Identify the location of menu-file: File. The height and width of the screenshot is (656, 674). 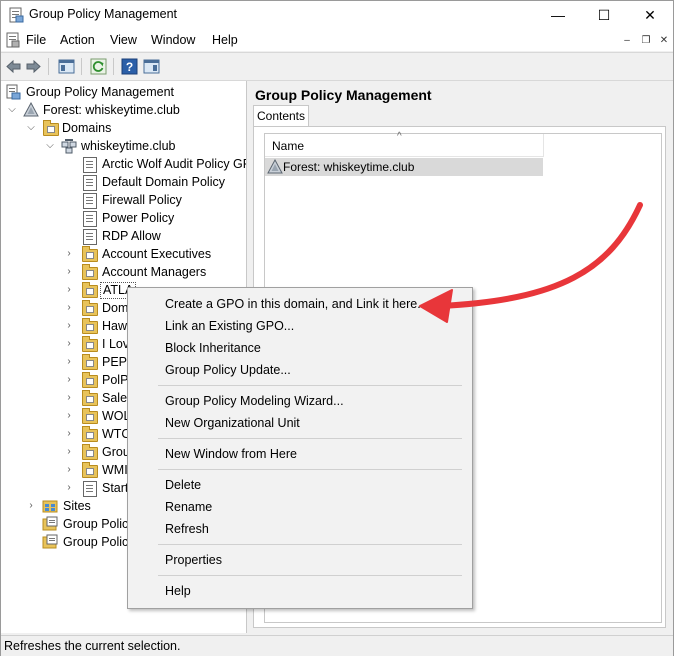
(36, 40).